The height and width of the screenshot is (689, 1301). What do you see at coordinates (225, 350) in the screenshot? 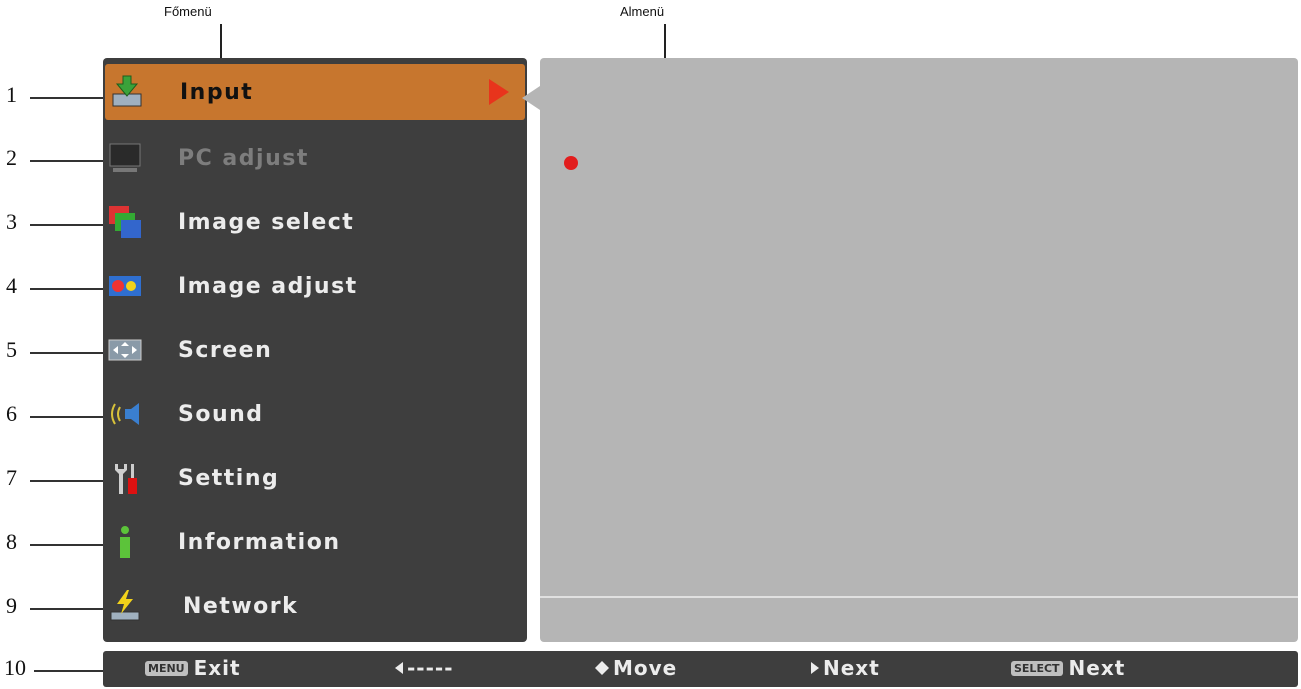
I see `menu-label-screen: Screen` at bounding box center [225, 350].